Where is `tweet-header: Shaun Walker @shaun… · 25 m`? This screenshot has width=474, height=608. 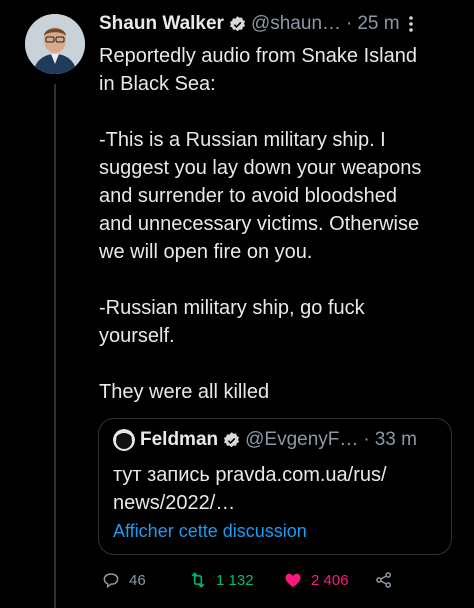
tweet-header: Shaun Walker @shaun… · 25 m is located at coordinates (284, 24).